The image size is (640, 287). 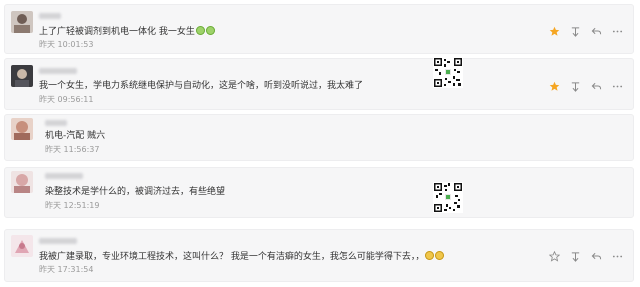 What do you see at coordinates (72, 205) in the screenshot?
I see `timestamp: 昨天 12:51:19` at bounding box center [72, 205].